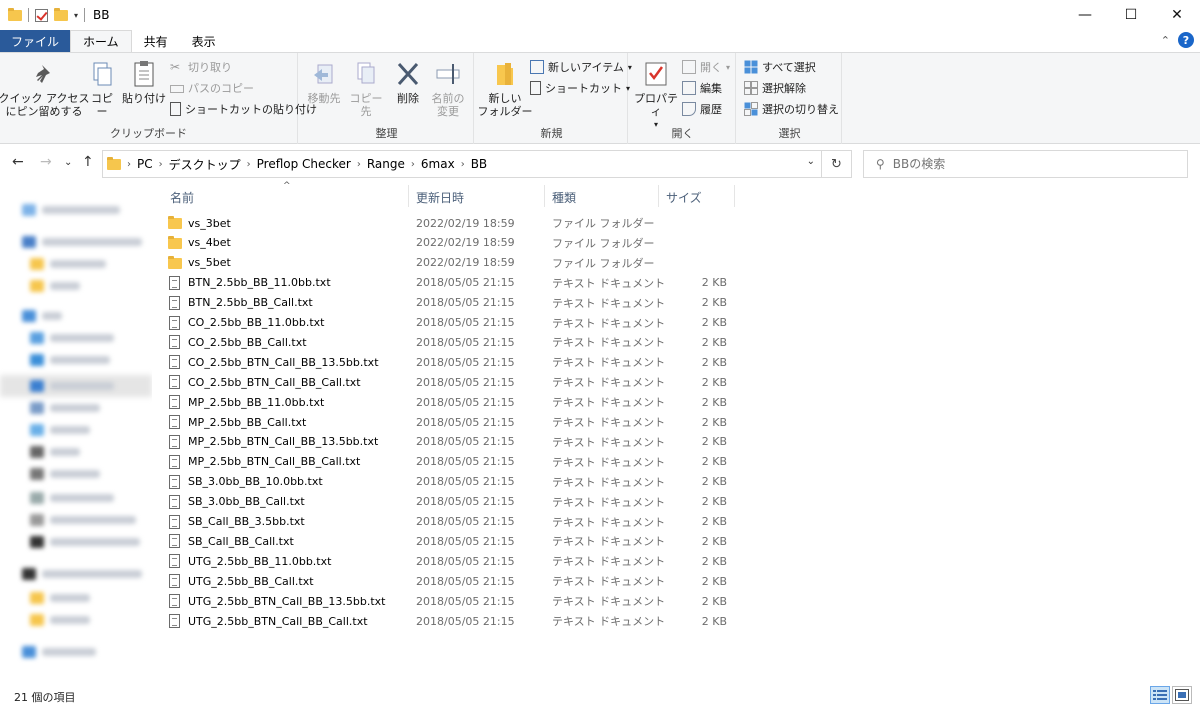  What do you see at coordinates (451, 263) in the screenshot?
I see `file-row: vs_5bet 2022/02/19 18:59 ファイル フォルダー` at bounding box center [451, 263].